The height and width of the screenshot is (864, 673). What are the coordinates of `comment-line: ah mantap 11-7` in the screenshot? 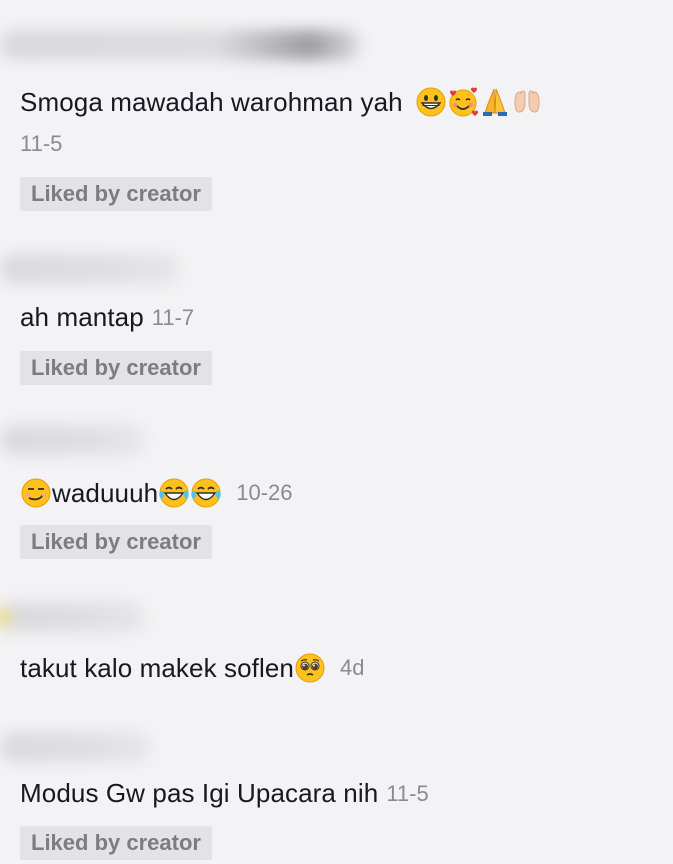 It's located at (107, 317).